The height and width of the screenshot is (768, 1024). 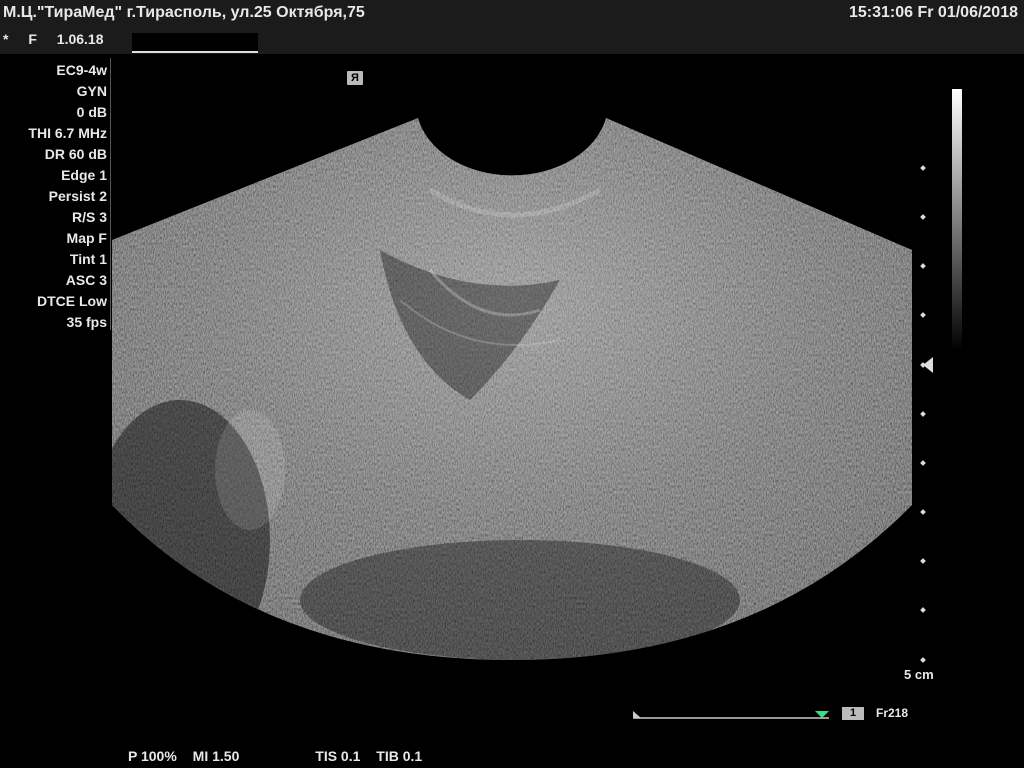 I want to click on thermal-index-bone: TIB 0.1, so click(x=399, y=756).